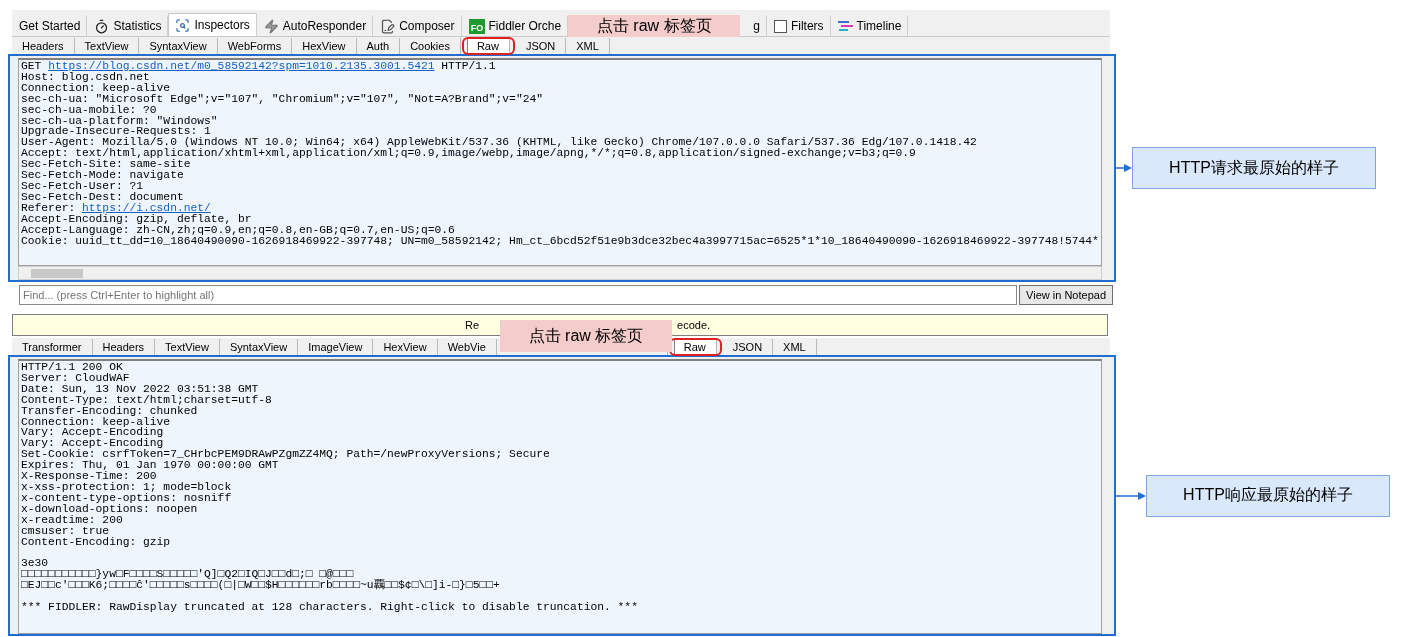  Describe the element at coordinates (222, 25) in the screenshot. I see `tab-label: Inspectors` at that location.